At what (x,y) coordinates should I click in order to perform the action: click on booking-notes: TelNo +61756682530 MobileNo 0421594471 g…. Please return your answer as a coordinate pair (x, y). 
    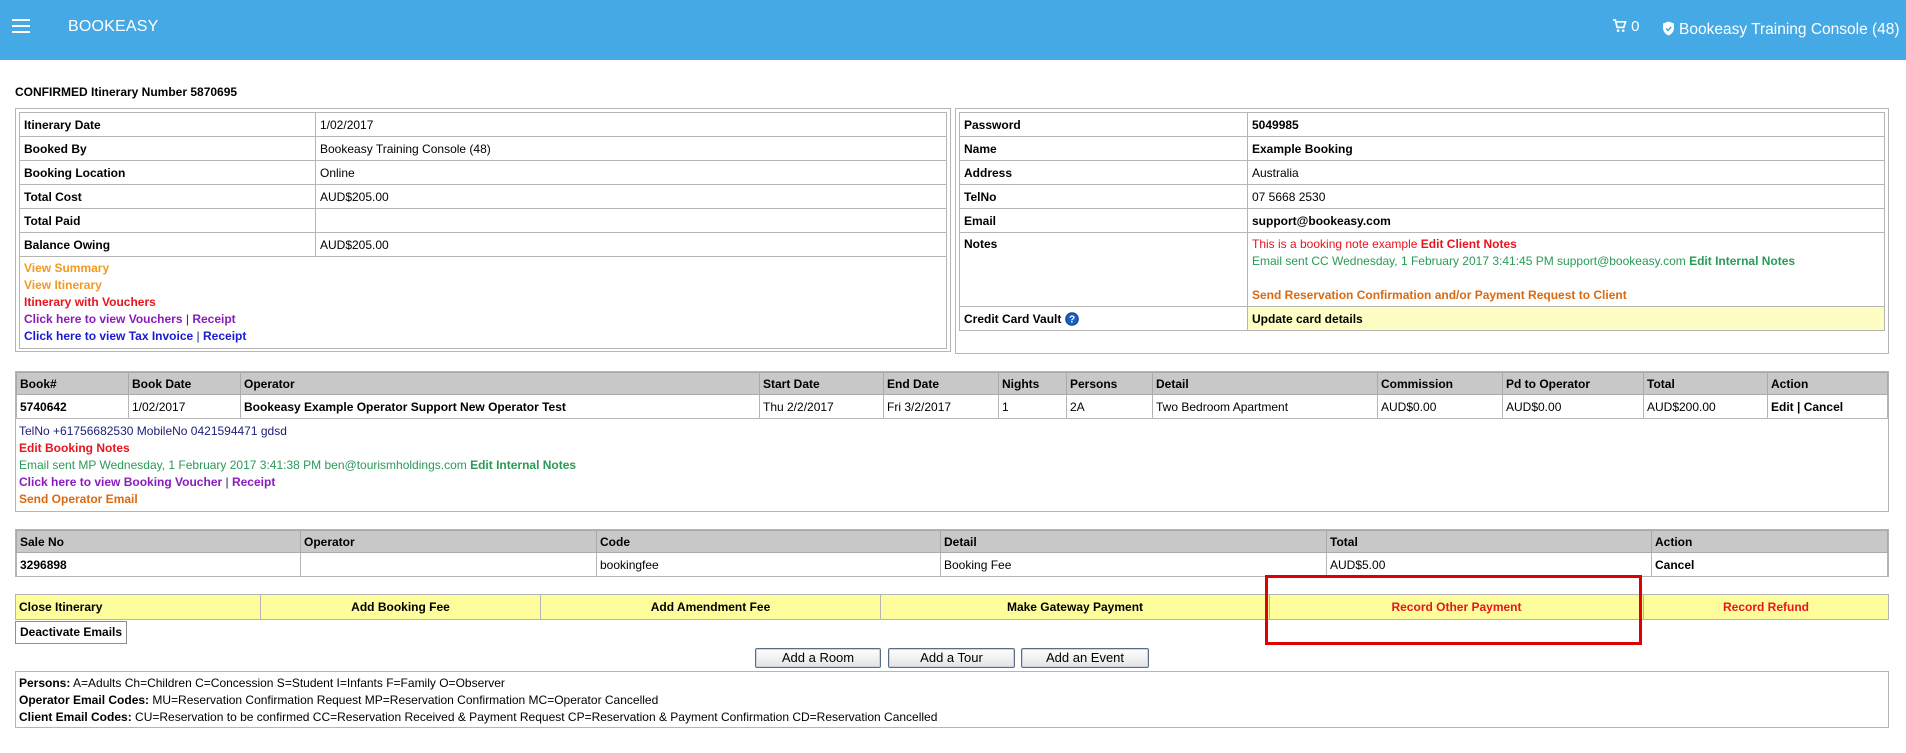
    Looking at the image, I should click on (952, 465).